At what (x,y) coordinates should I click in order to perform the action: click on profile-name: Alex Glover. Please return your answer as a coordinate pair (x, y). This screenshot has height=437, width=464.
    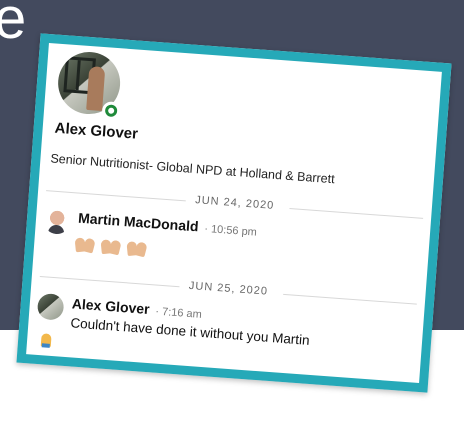
    Looking at the image, I should click on (96, 131).